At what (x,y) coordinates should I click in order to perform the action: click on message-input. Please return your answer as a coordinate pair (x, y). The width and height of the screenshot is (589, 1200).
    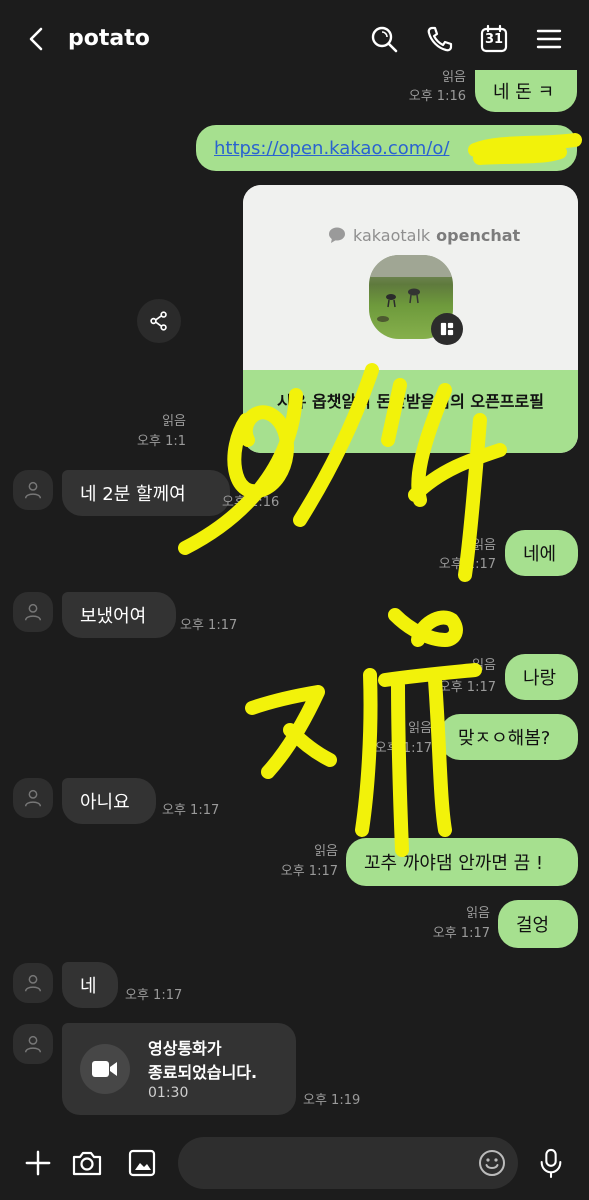
    Looking at the image, I should click on (348, 1163).